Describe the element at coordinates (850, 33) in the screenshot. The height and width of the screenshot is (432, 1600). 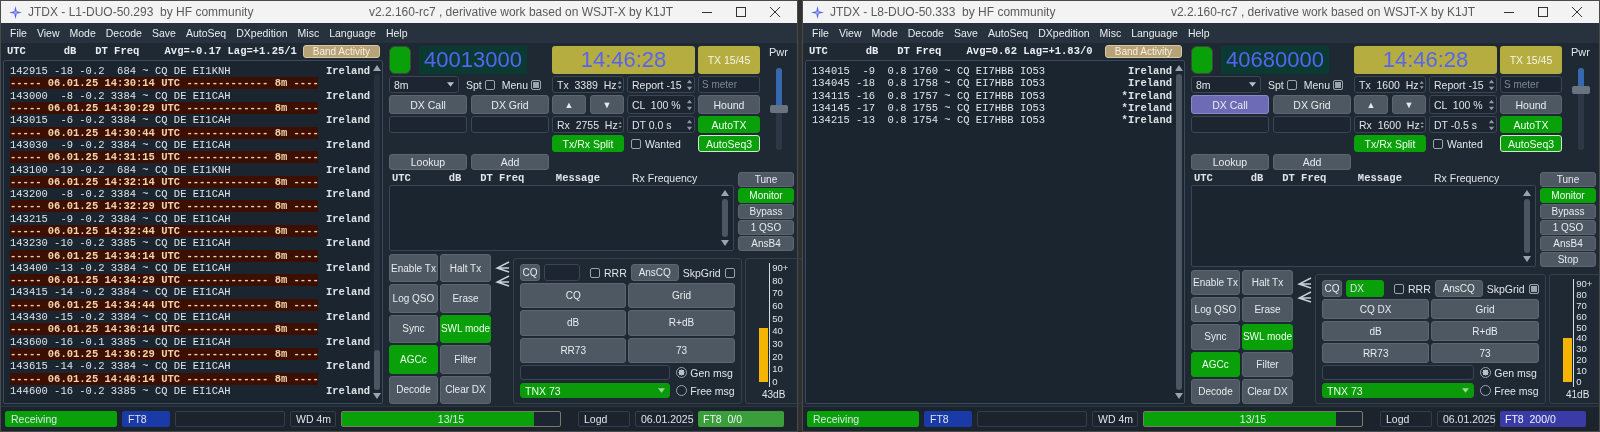
I see `menu-item: View` at that location.